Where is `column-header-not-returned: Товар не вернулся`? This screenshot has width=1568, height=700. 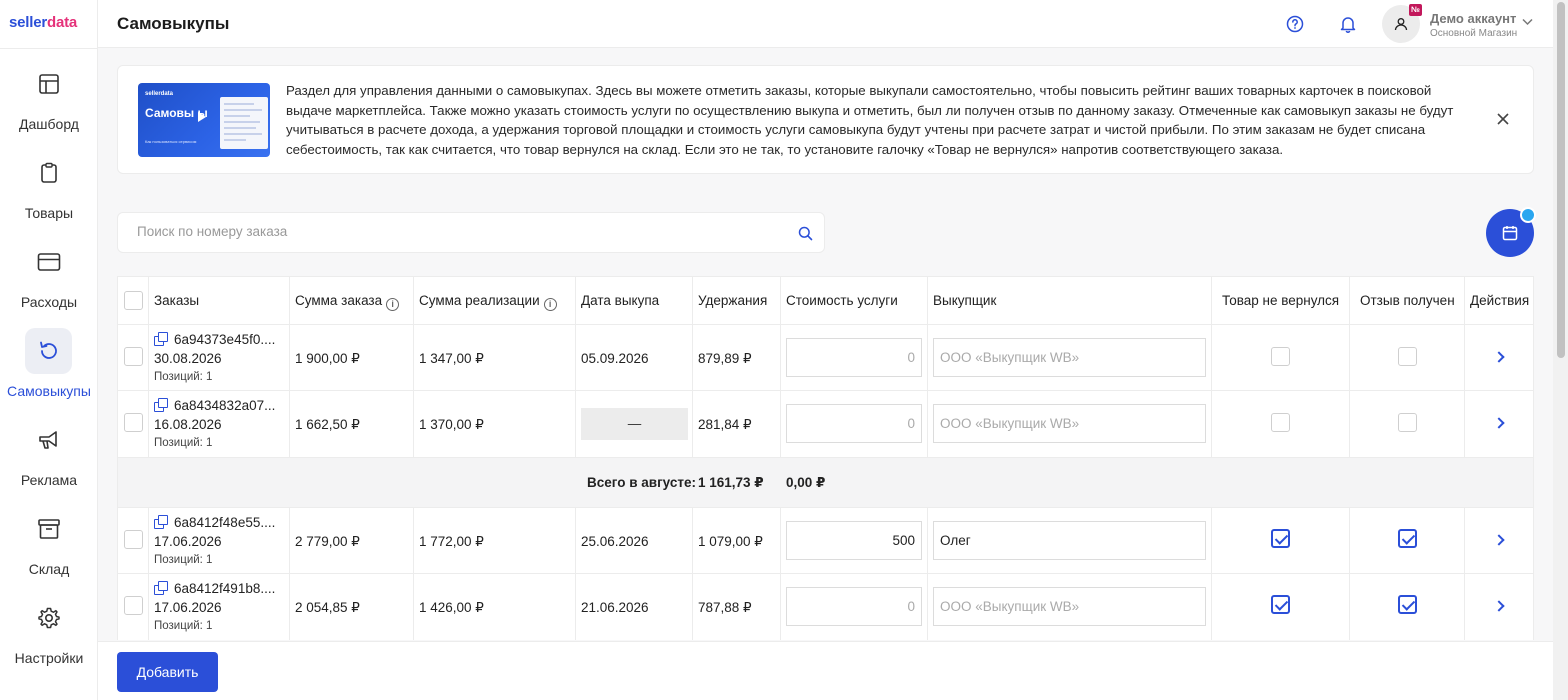
column-header-not-returned: Товар не вернулся is located at coordinates (1281, 300).